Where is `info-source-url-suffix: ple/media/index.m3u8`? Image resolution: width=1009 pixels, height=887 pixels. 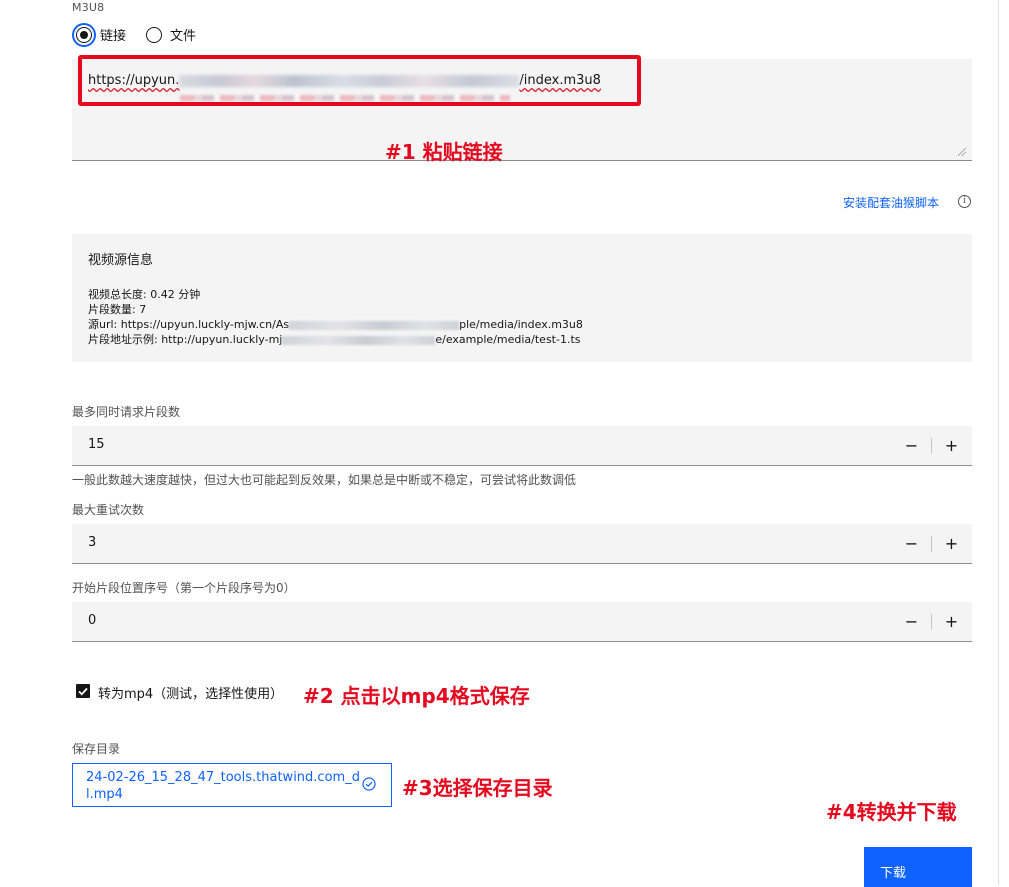 info-source-url-suffix: ple/media/index.m3u8 is located at coordinates (521, 324).